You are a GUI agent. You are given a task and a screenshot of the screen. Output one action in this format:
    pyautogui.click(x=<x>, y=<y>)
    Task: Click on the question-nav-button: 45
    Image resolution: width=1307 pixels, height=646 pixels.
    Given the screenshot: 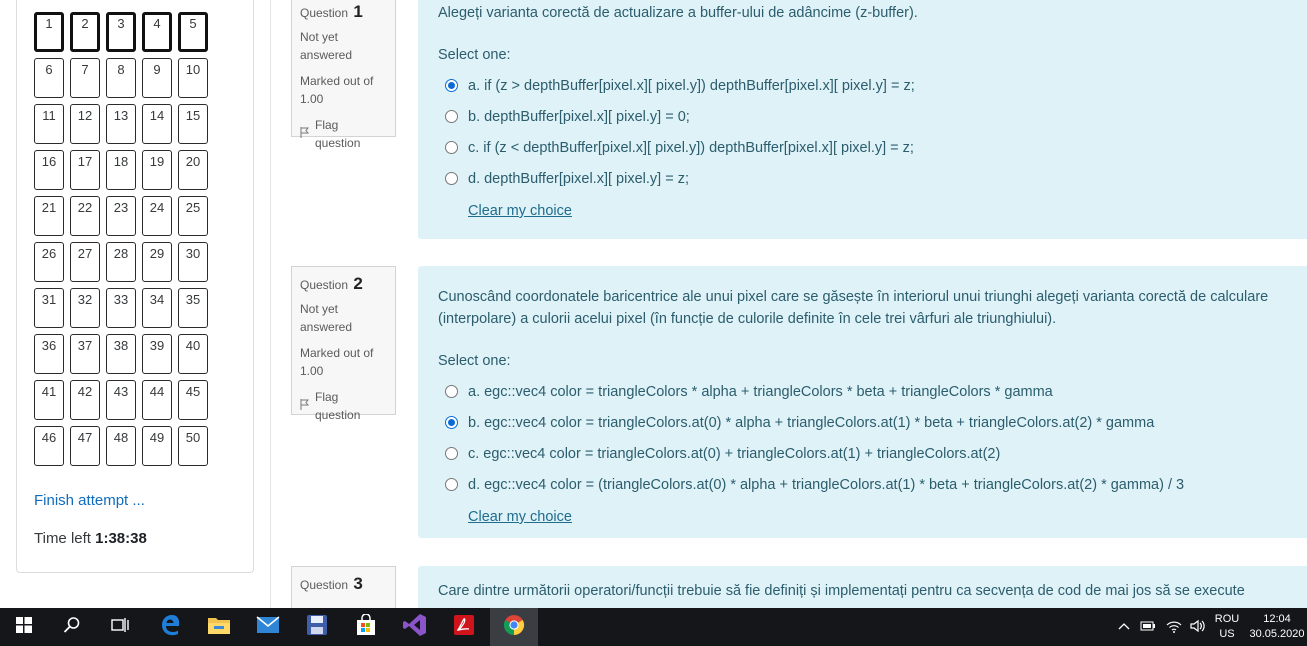 What is the action you would take?
    pyautogui.click(x=193, y=400)
    